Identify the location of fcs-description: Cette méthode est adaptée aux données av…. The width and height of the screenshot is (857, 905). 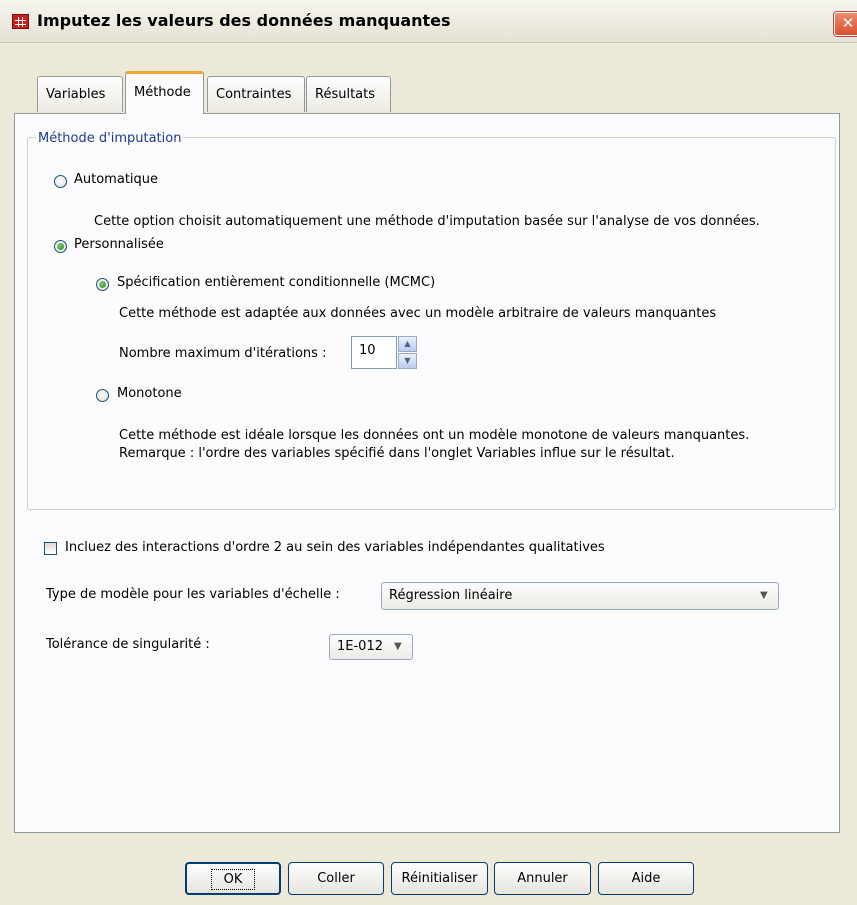
(418, 313).